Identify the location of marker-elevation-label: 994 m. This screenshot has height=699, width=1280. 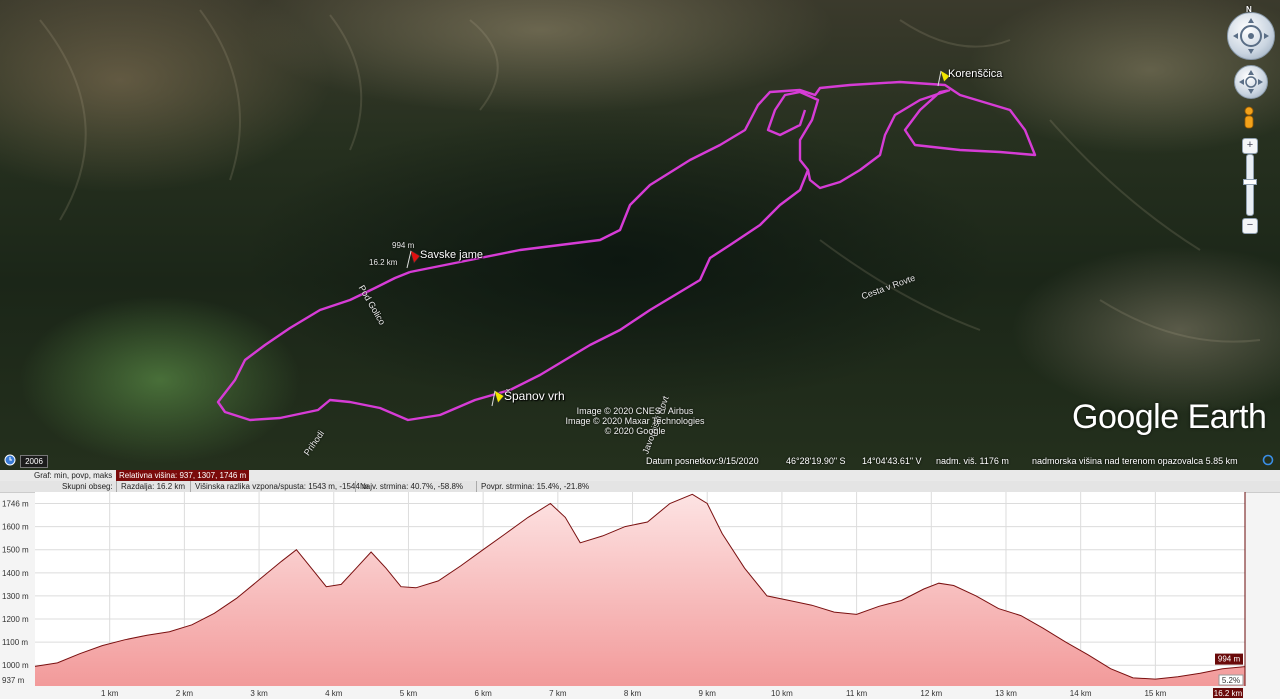
(403, 245).